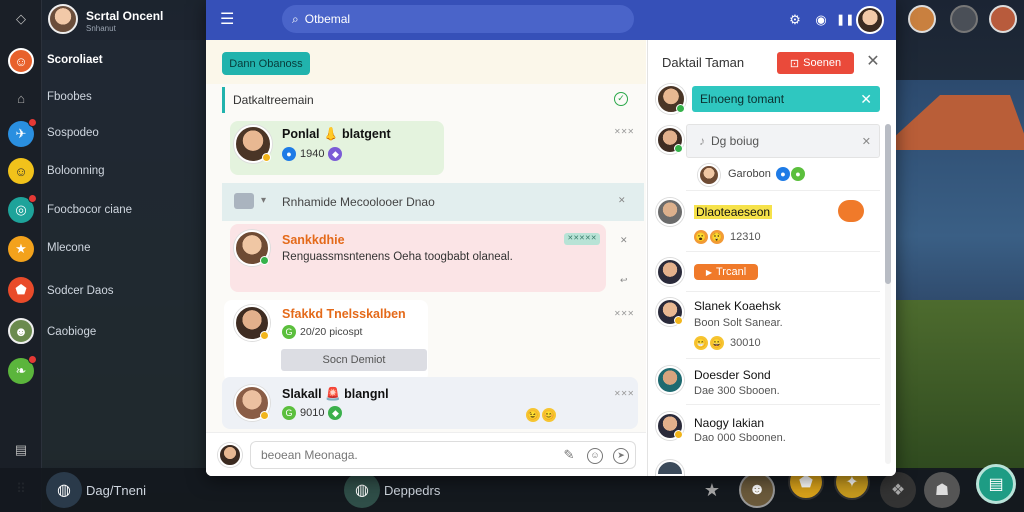 This screenshot has width=1024, height=512. I want to click on leaf-badge-icon: G, so click(289, 413).